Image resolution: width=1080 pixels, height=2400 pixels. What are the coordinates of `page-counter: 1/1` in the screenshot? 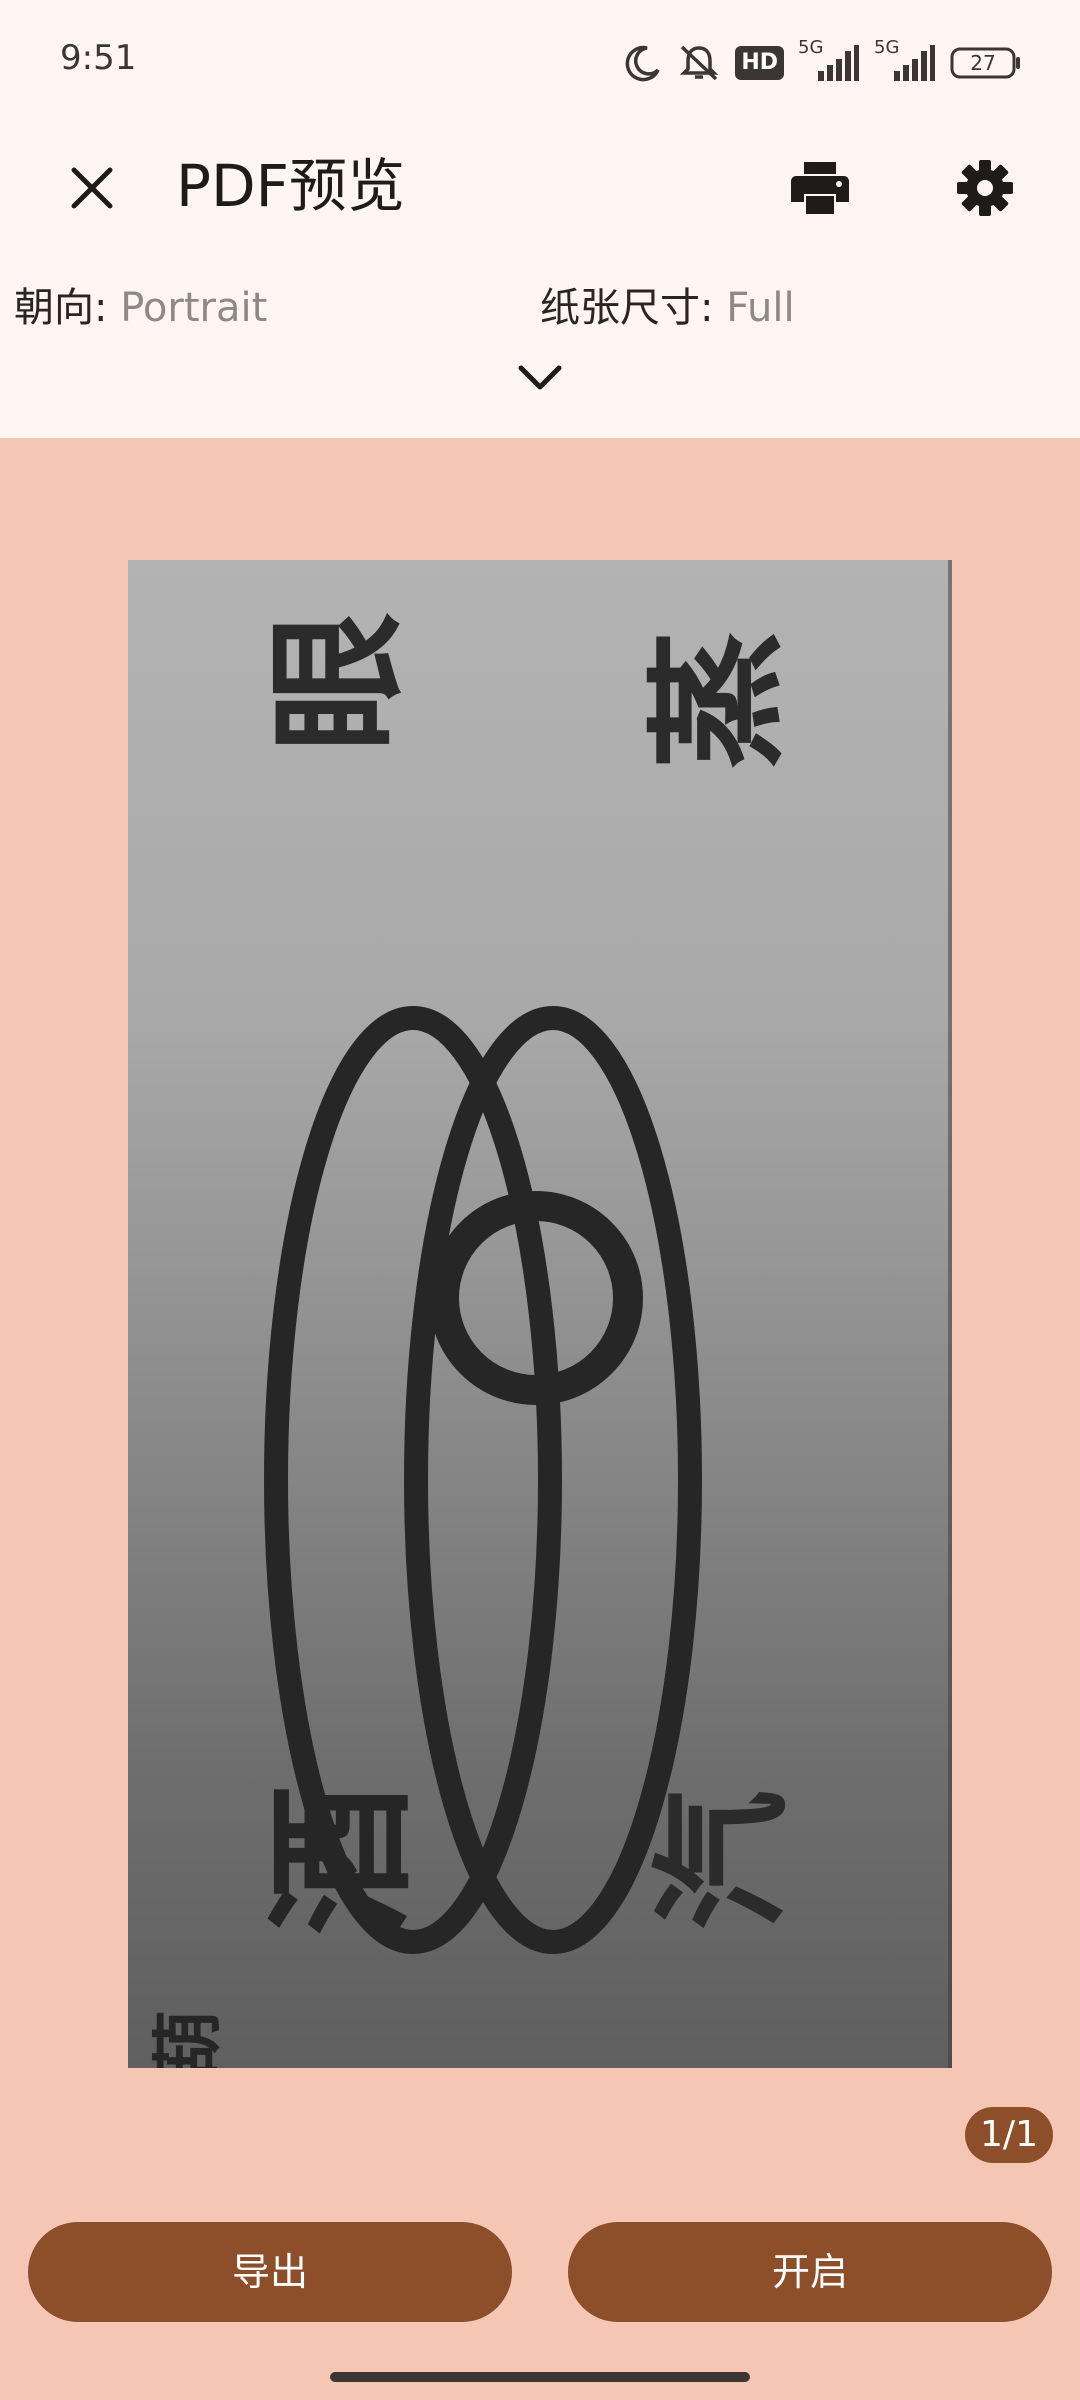 It's located at (1009, 2135).